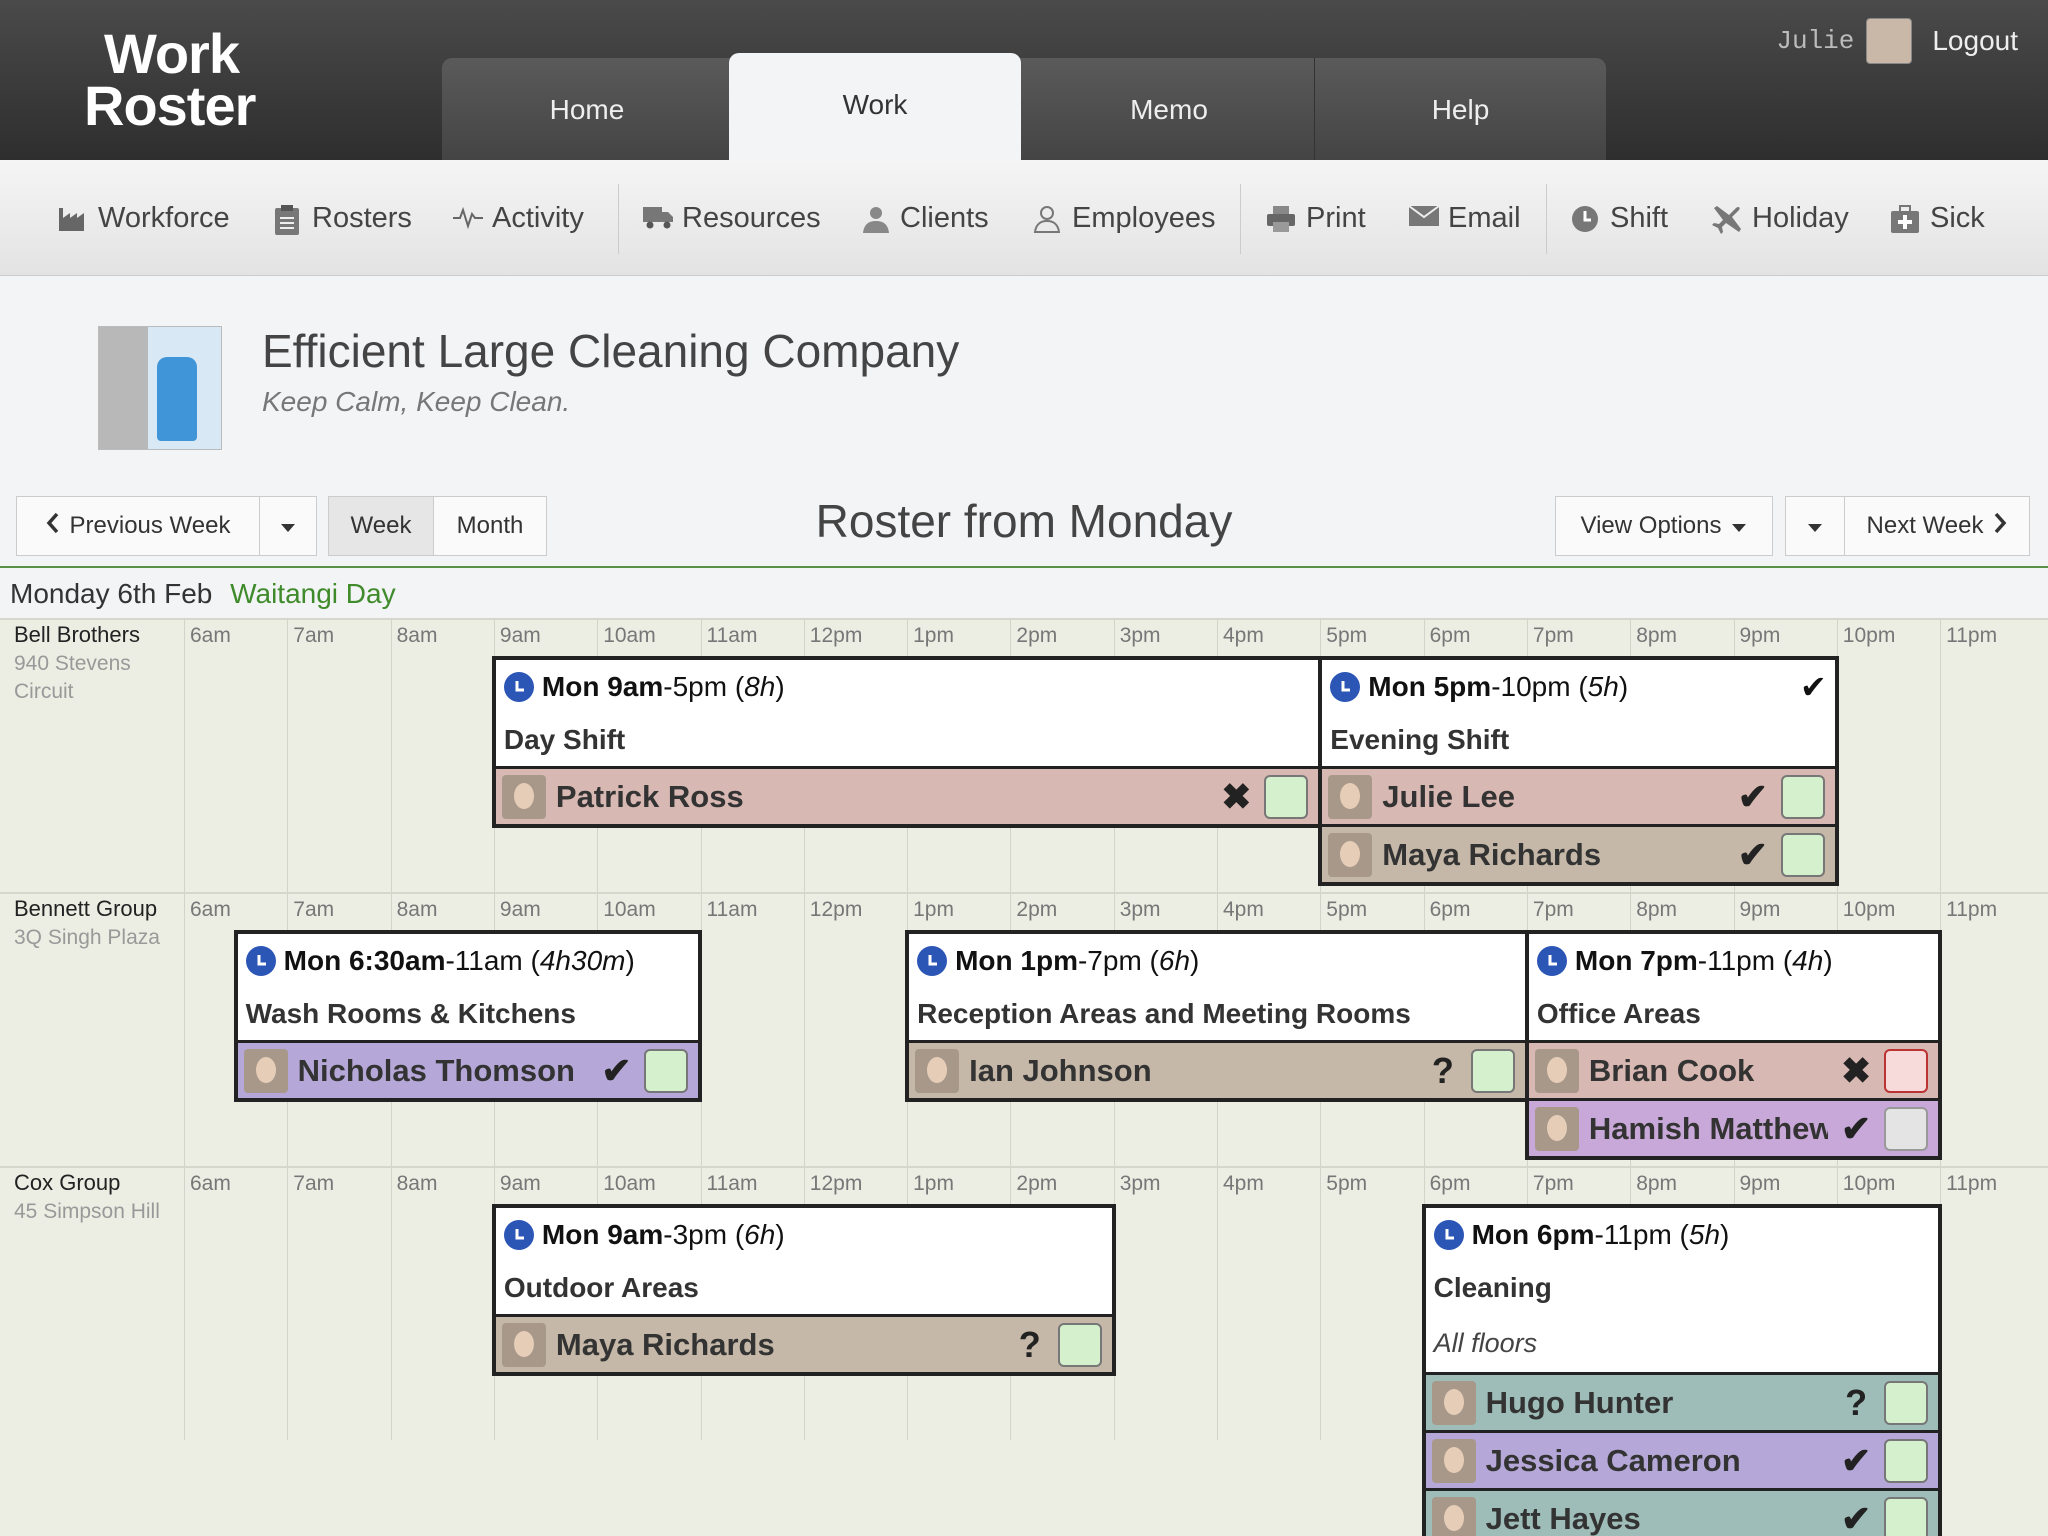  Describe the element at coordinates (490, 526) in the screenshot. I see `month-view-button: Month` at that location.